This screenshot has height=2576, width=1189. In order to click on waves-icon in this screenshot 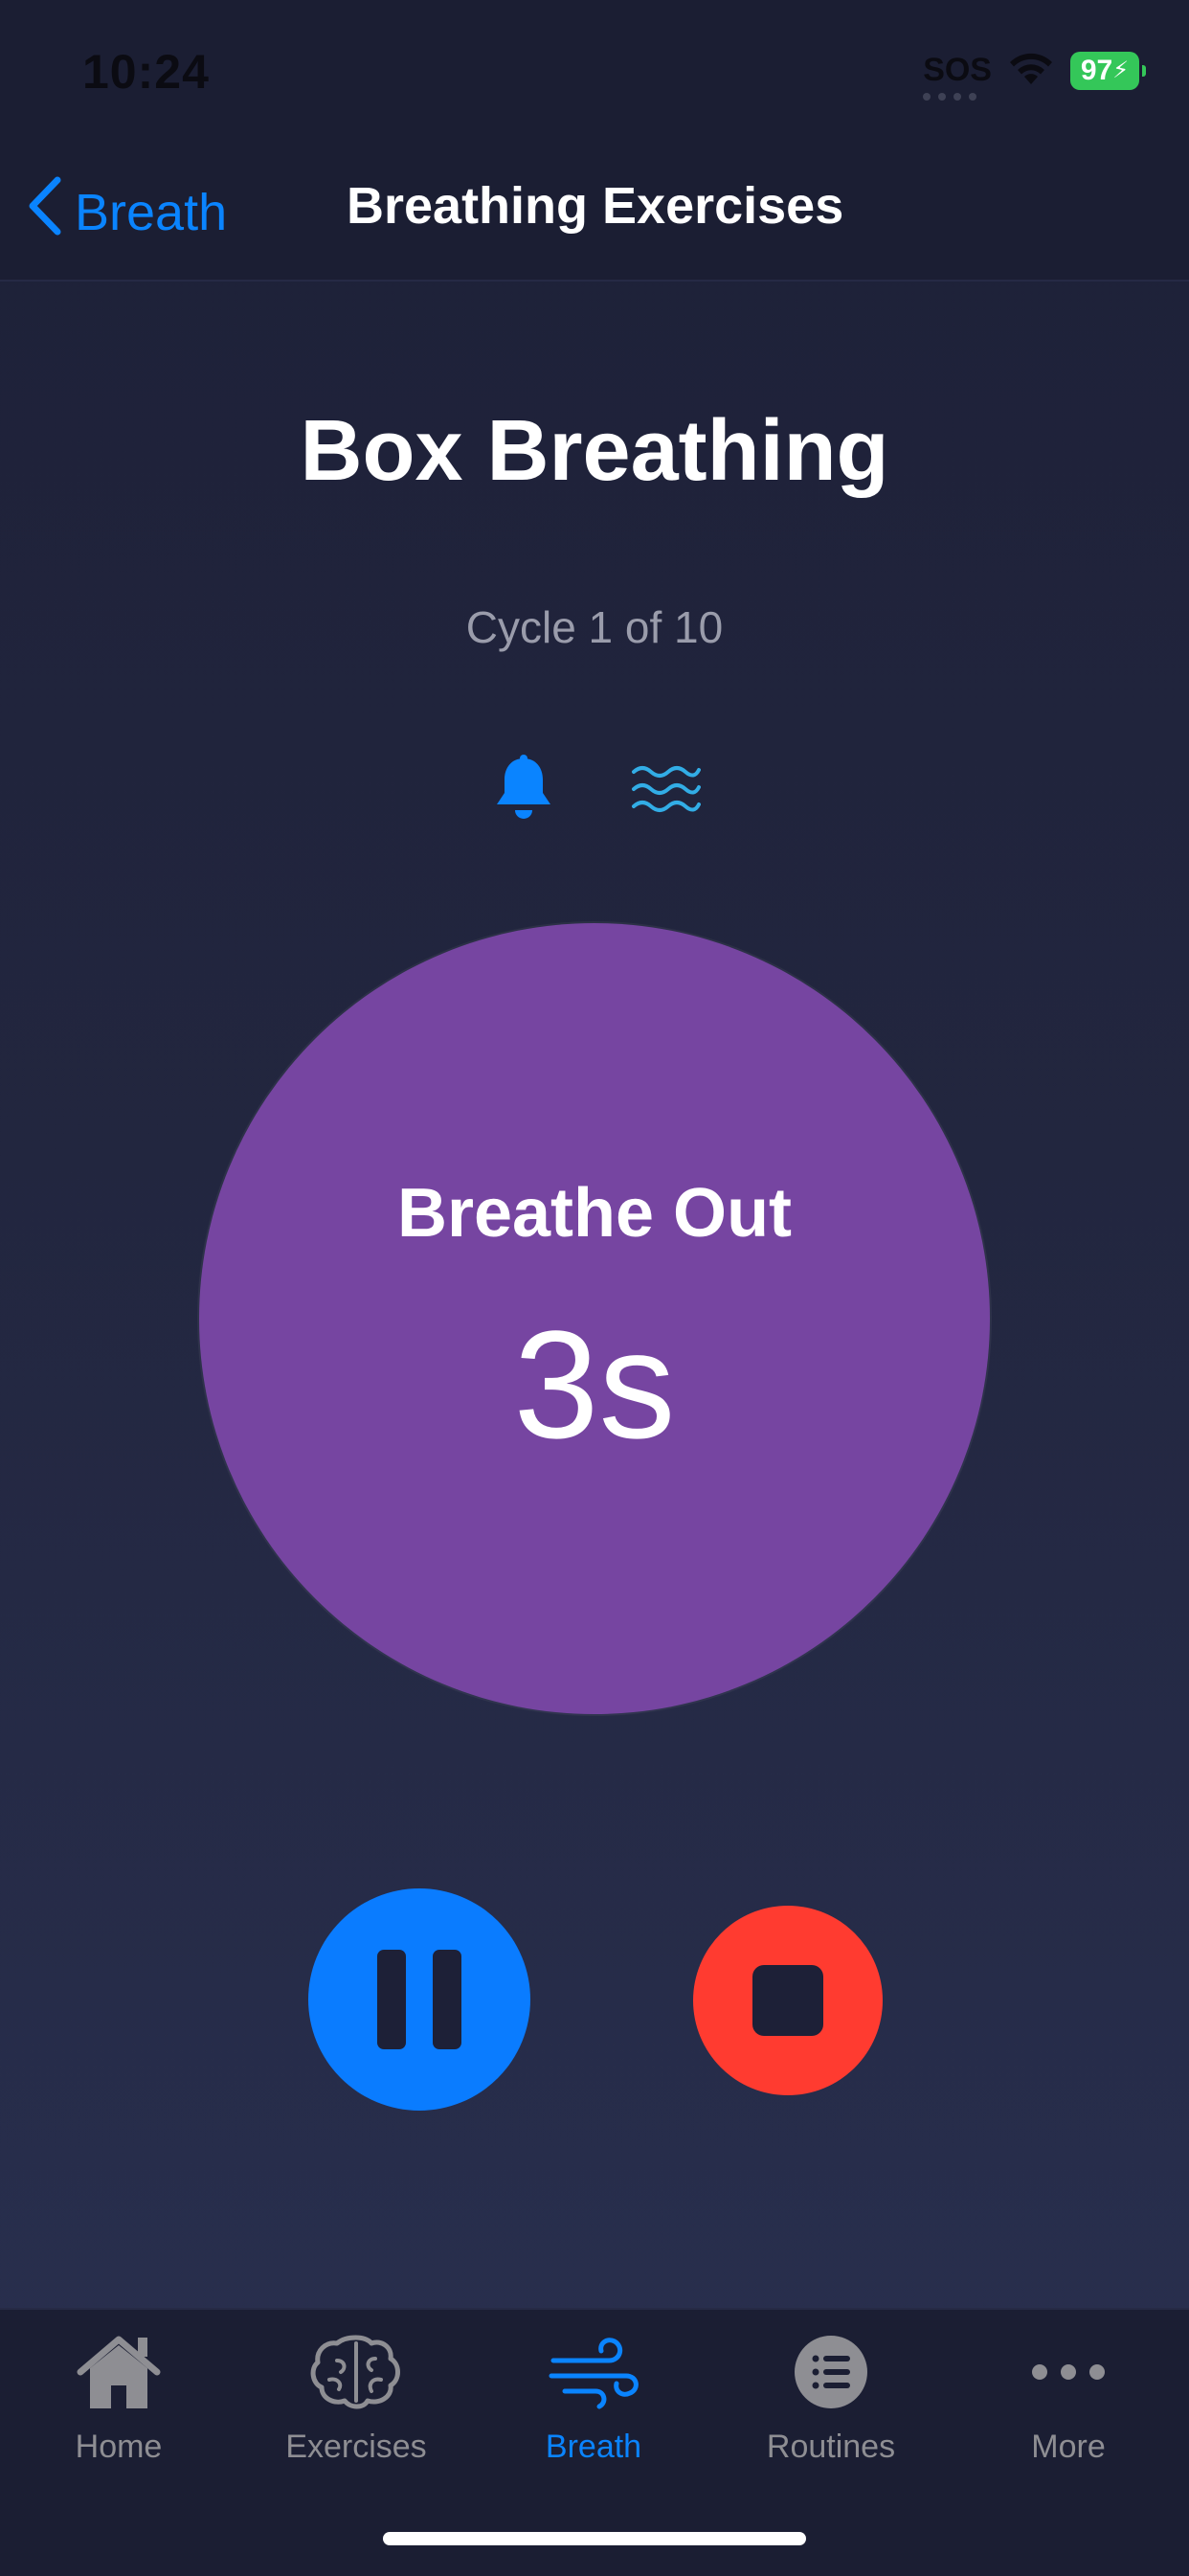, I will do `click(665, 791)`.